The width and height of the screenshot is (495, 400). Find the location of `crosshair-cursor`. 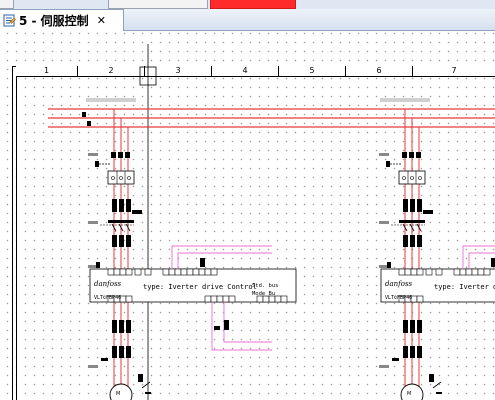

crosshair-cursor is located at coordinates (148, 222).